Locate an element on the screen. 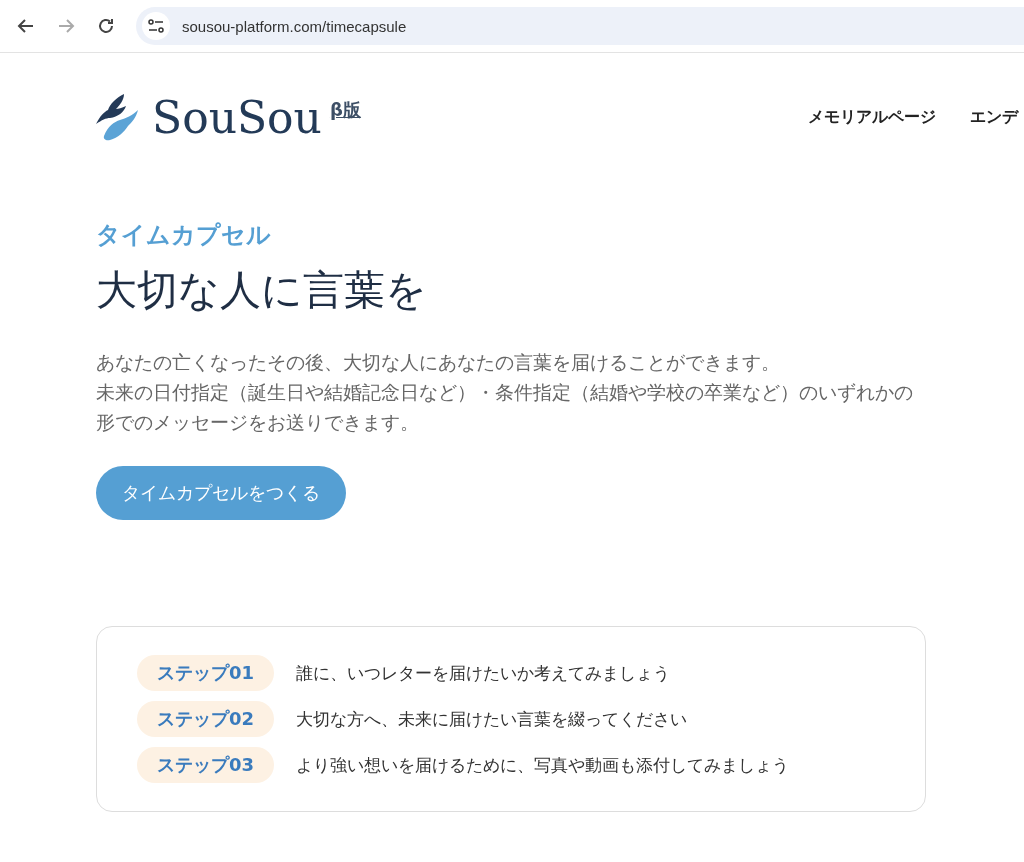 The height and width of the screenshot is (862, 1024). site-settings-icon is located at coordinates (156, 26).